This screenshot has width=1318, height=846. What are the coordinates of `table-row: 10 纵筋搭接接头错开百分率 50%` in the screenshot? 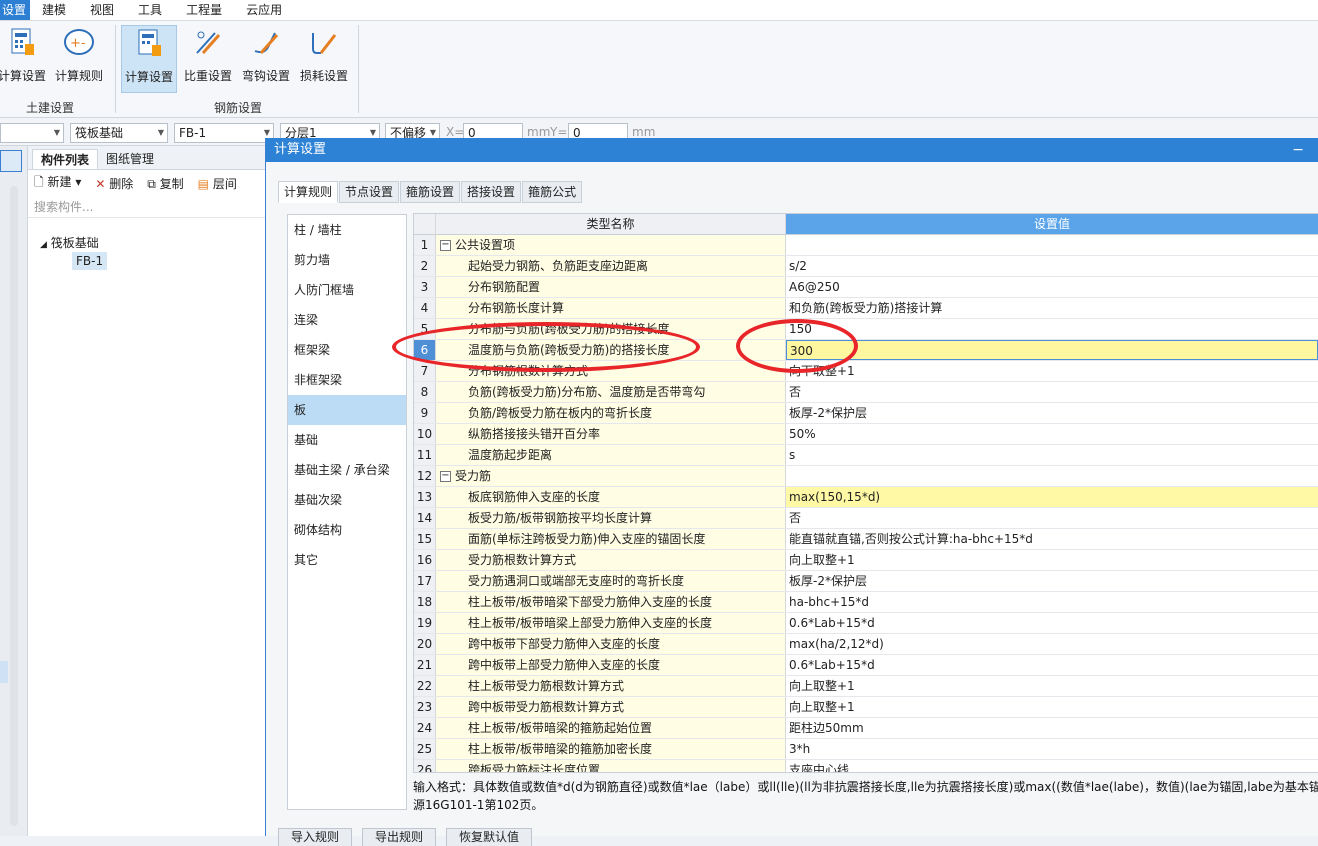 It's located at (866, 434).